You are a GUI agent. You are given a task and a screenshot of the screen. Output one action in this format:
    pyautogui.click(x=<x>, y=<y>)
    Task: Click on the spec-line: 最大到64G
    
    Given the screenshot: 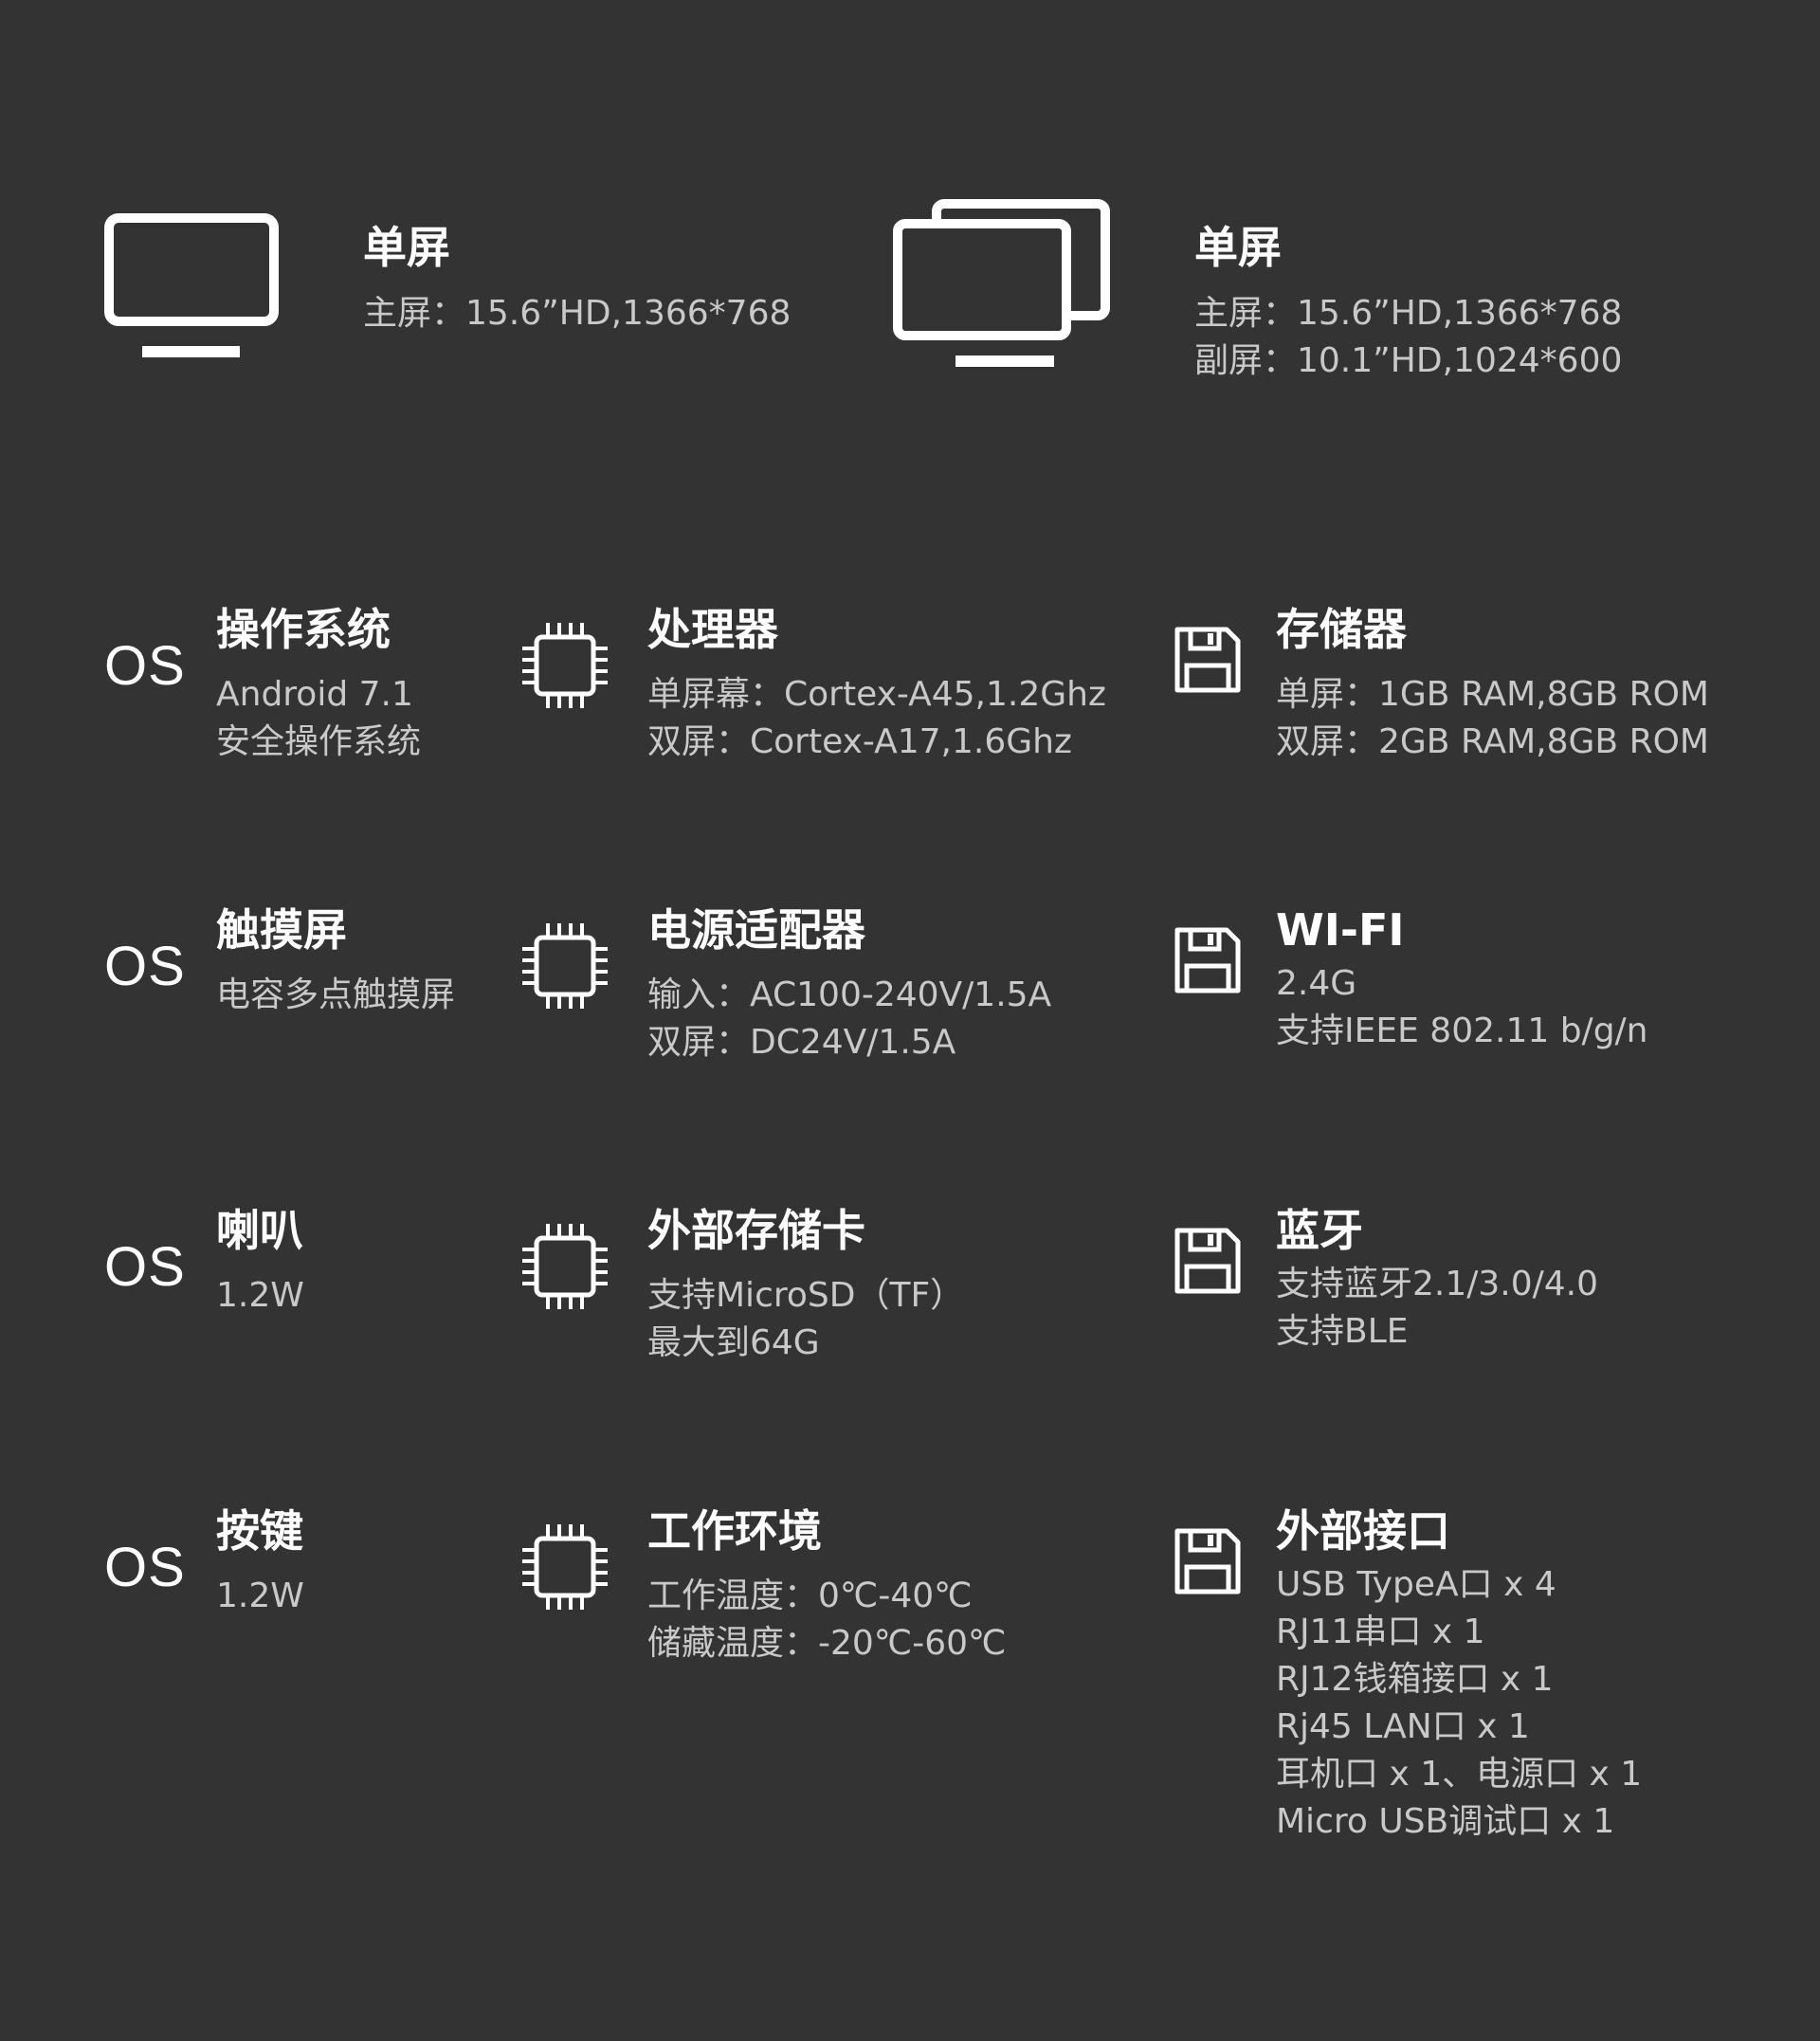 What is the action you would take?
    pyautogui.click(x=733, y=1342)
    